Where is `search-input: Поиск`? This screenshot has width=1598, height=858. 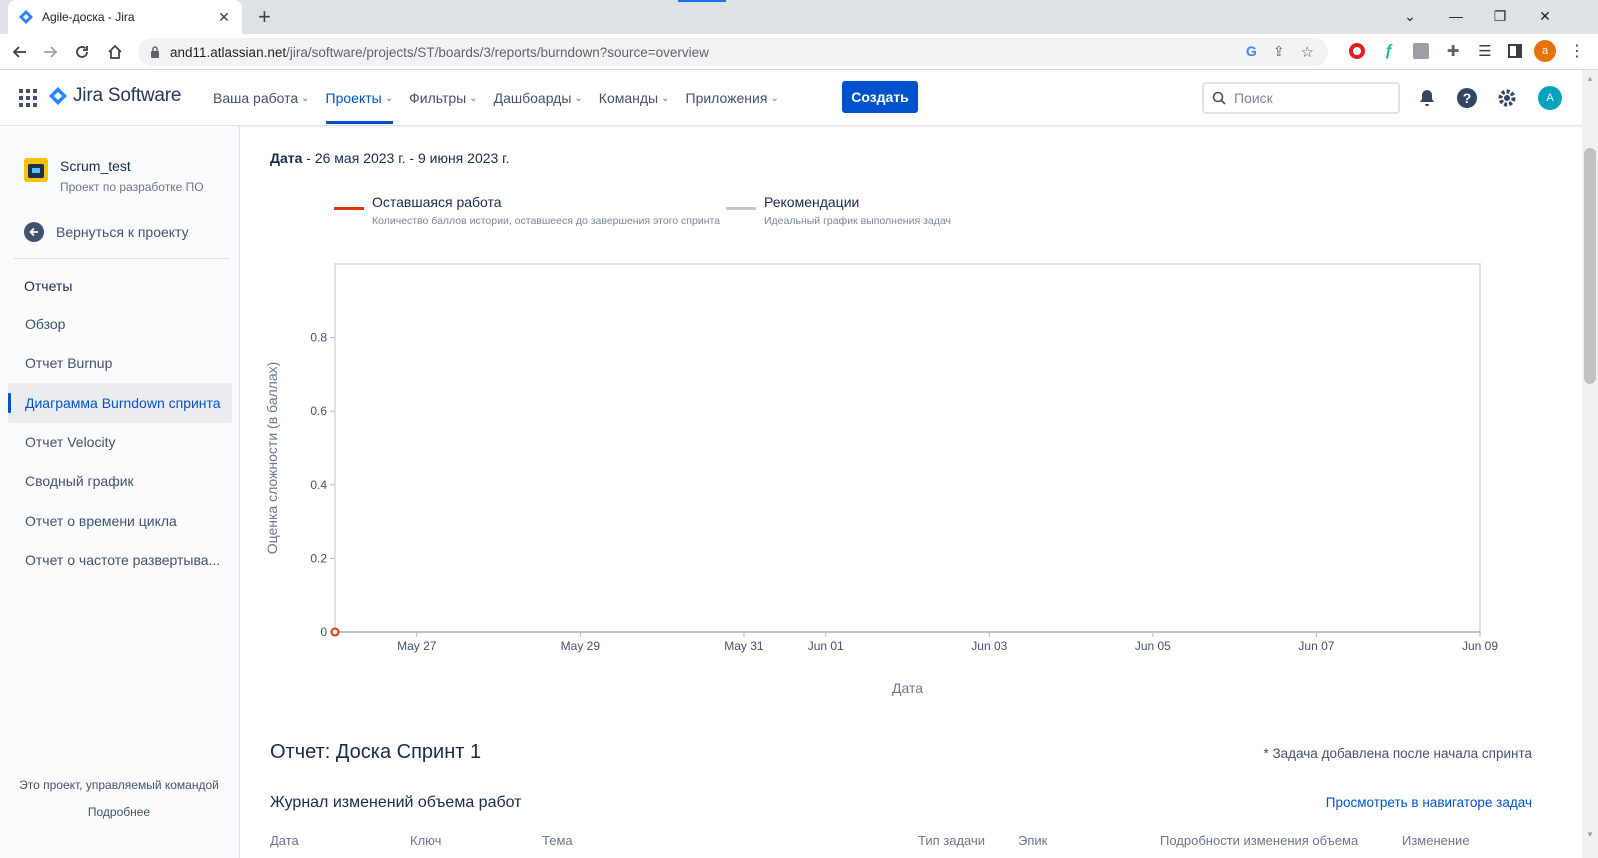
search-input: Поиск is located at coordinates (1301, 98).